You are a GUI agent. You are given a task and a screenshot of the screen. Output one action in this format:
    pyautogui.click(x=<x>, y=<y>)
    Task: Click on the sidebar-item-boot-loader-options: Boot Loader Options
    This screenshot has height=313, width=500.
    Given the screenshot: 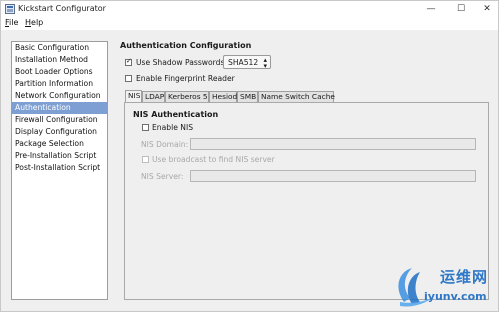 What is the action you would take?
    pyautogui.click(x=59, y=72)
    